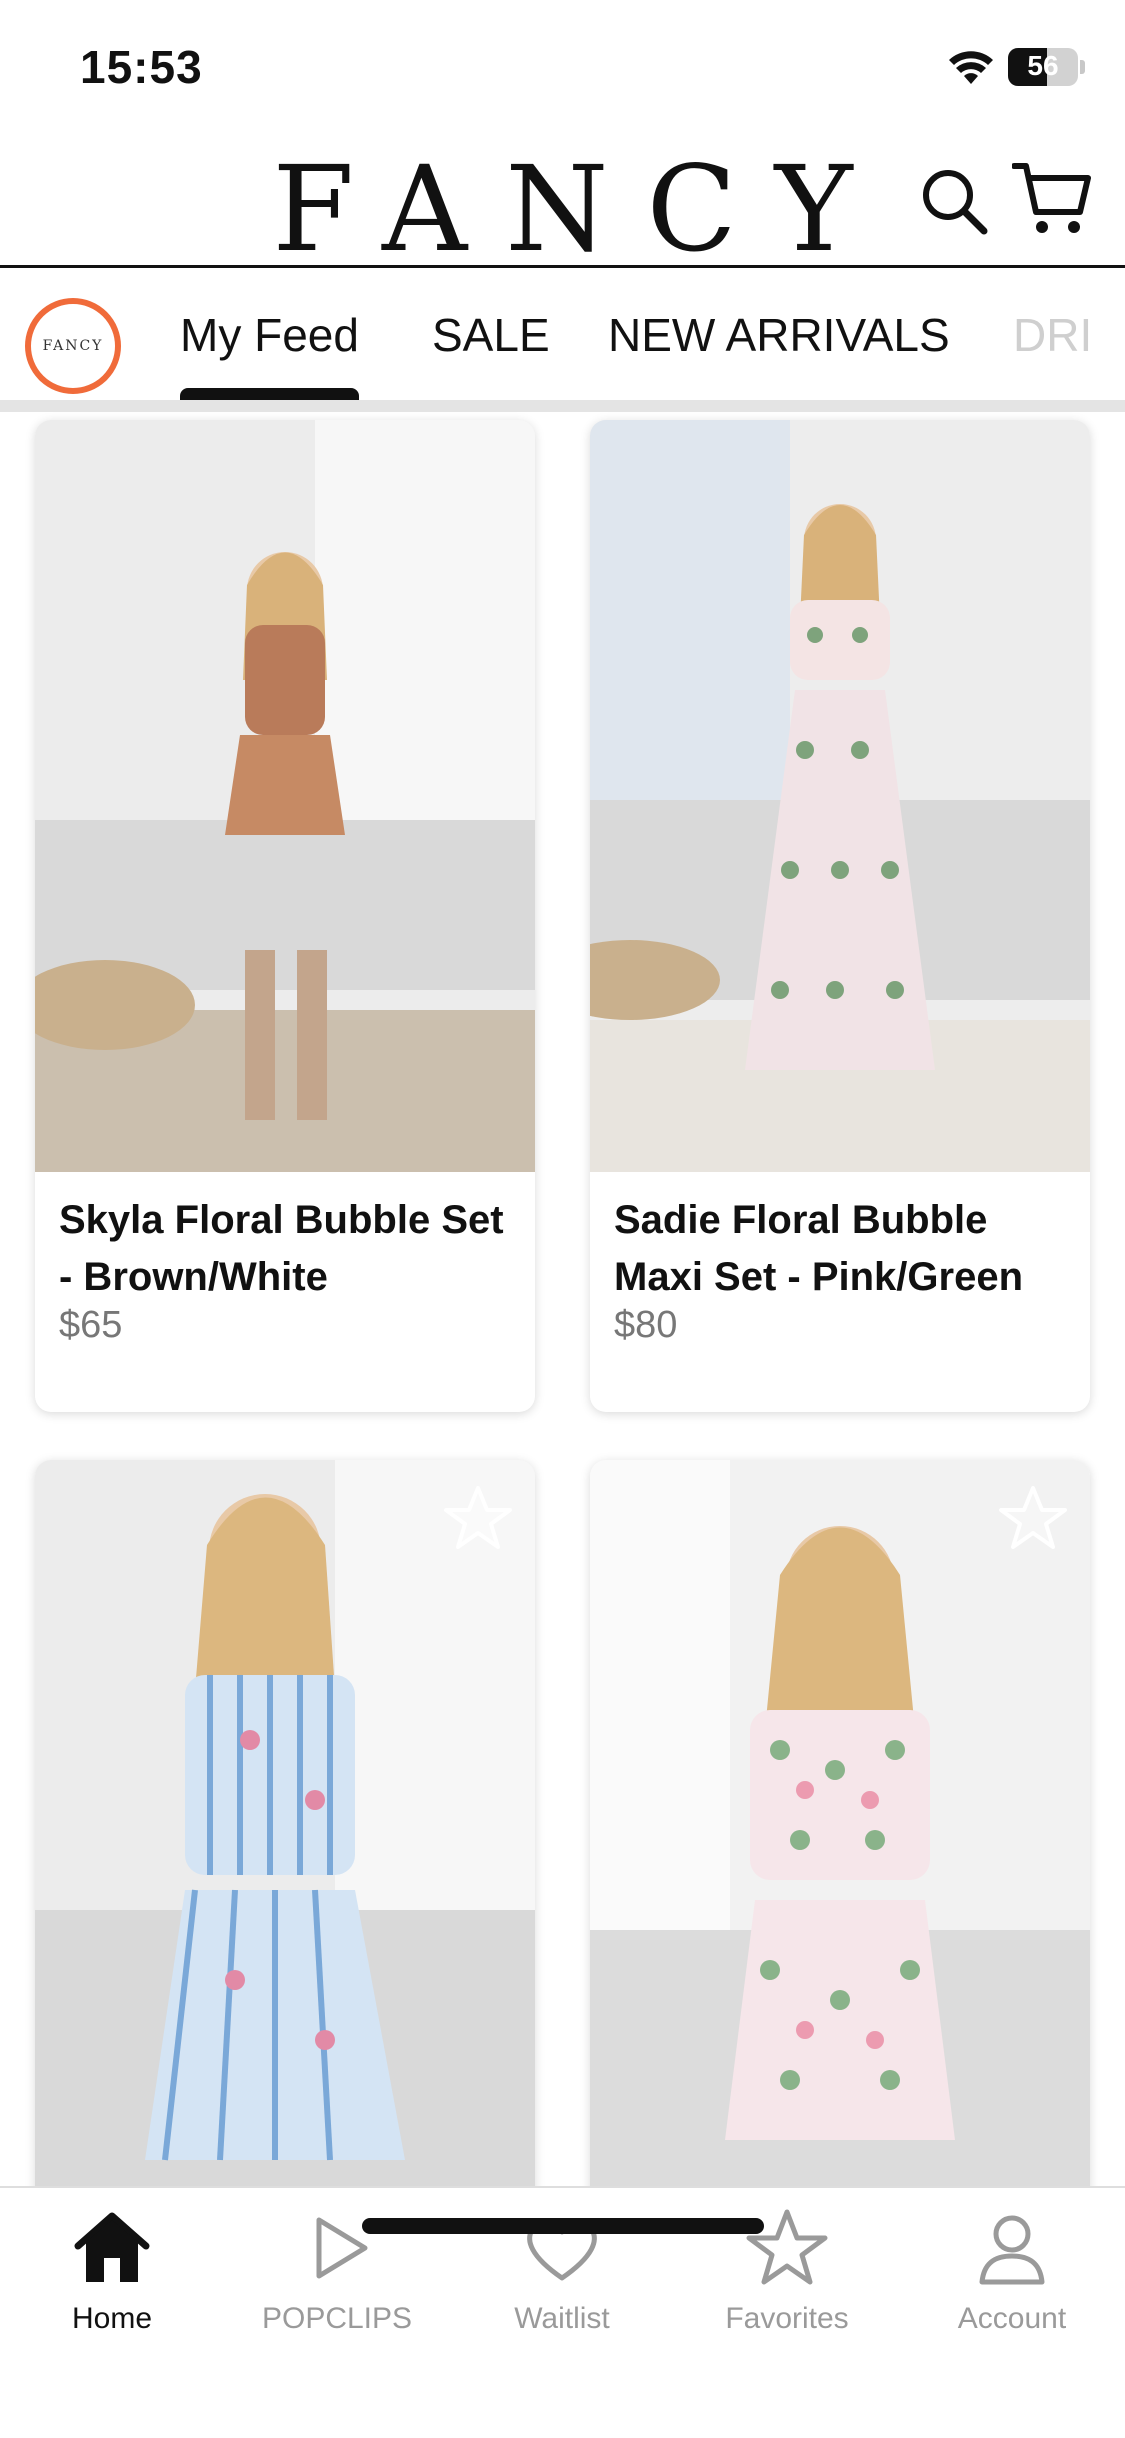 This screenshot has height=2438, width=1125. What do you see at coordinates (787, 2318) in the screenshot?
I see `tab-label: Favorites` at bounding box center [787, 2318].